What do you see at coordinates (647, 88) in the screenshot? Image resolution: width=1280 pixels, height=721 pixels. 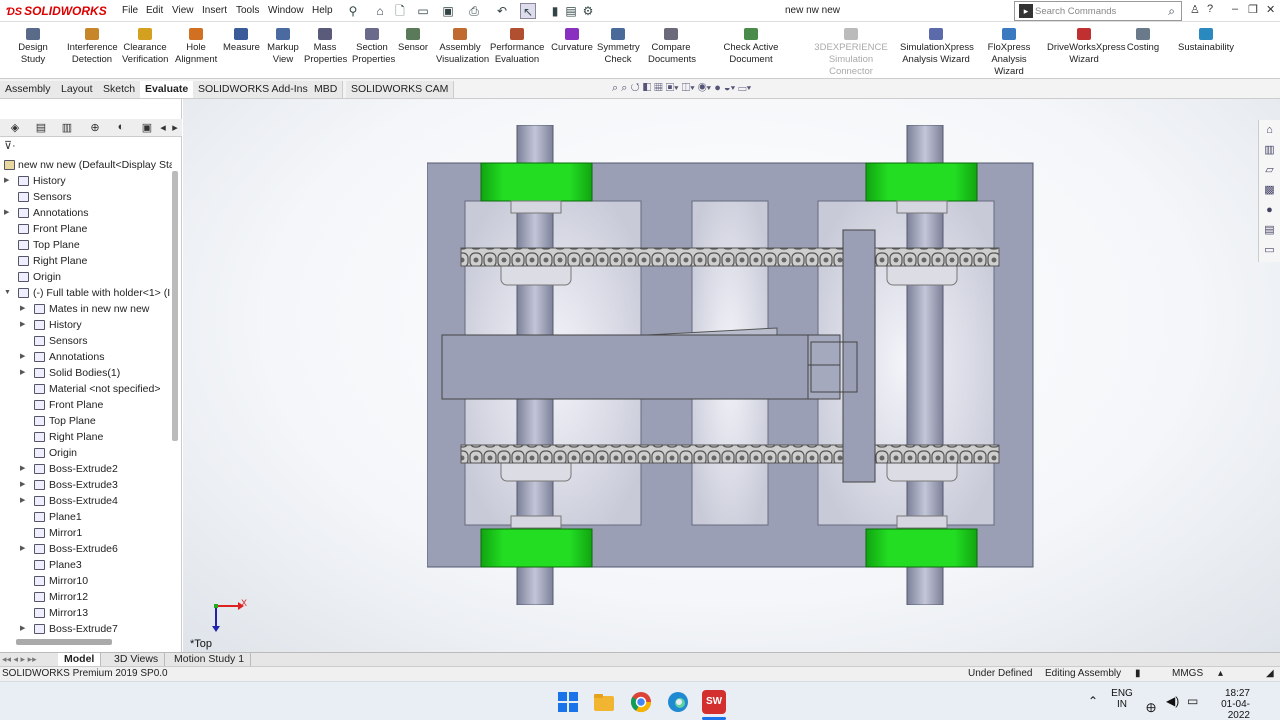 I see `section-view-icon: ◧` at bounding box center [647, 88].